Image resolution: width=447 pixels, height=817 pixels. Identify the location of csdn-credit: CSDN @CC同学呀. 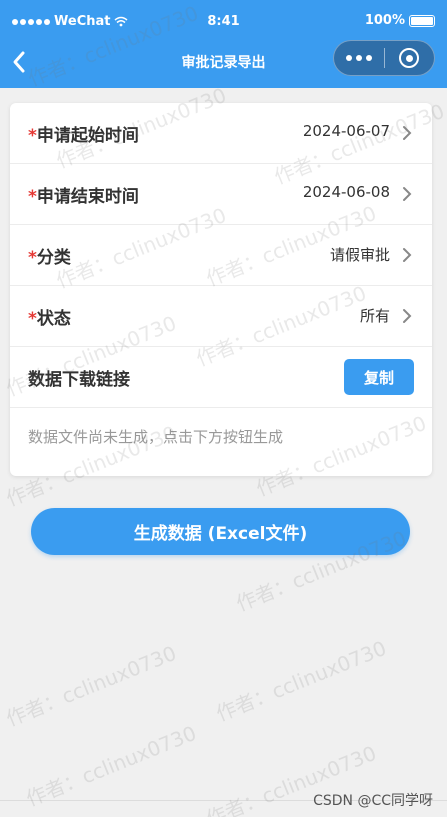
(373, 801).